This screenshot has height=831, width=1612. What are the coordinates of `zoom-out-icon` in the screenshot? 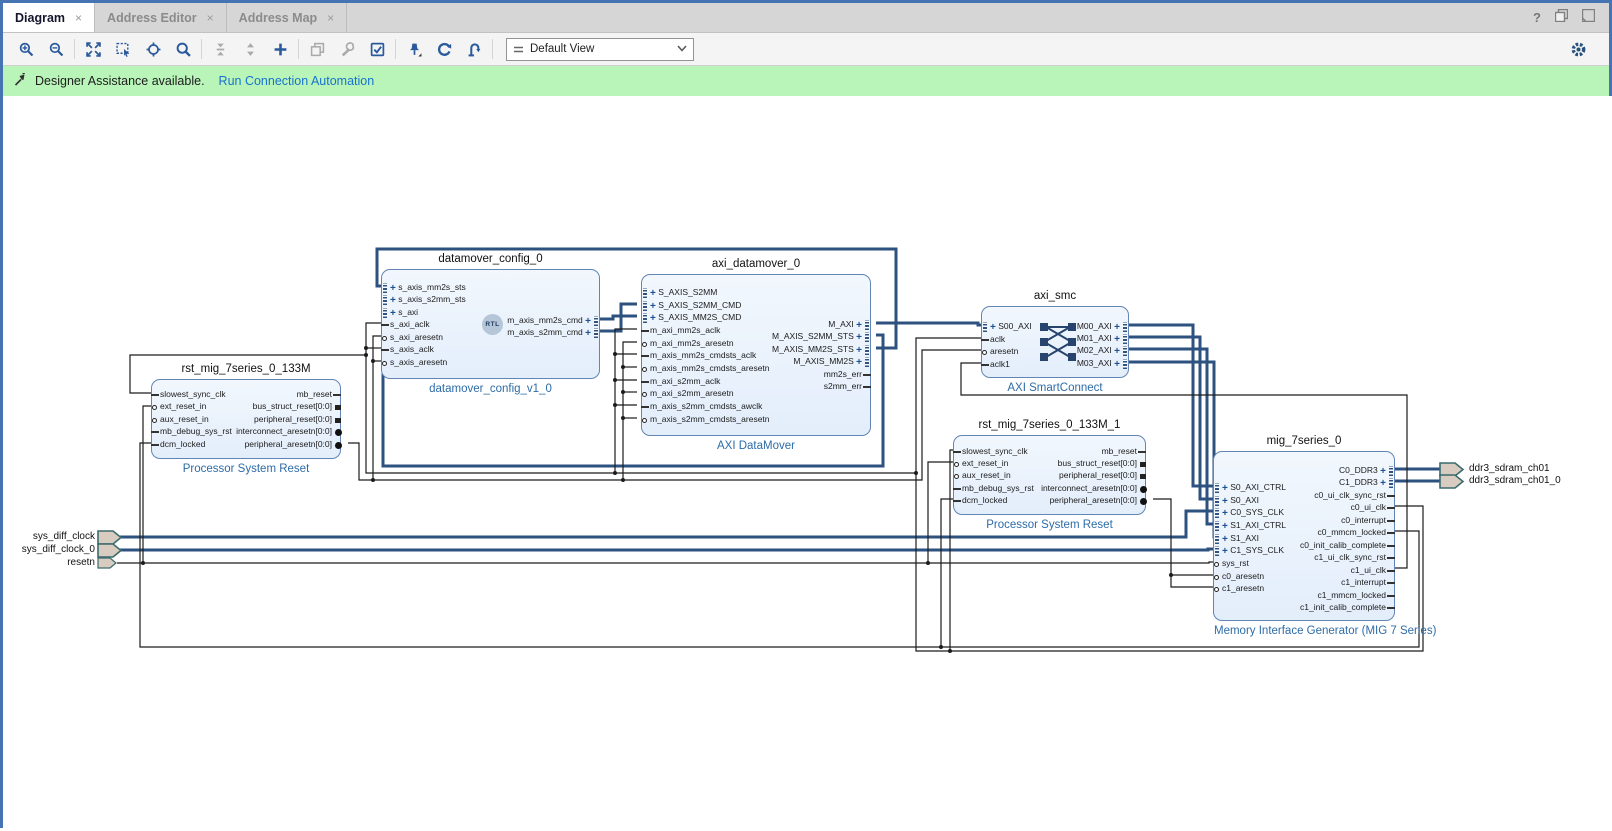 It's located at (56, 49).